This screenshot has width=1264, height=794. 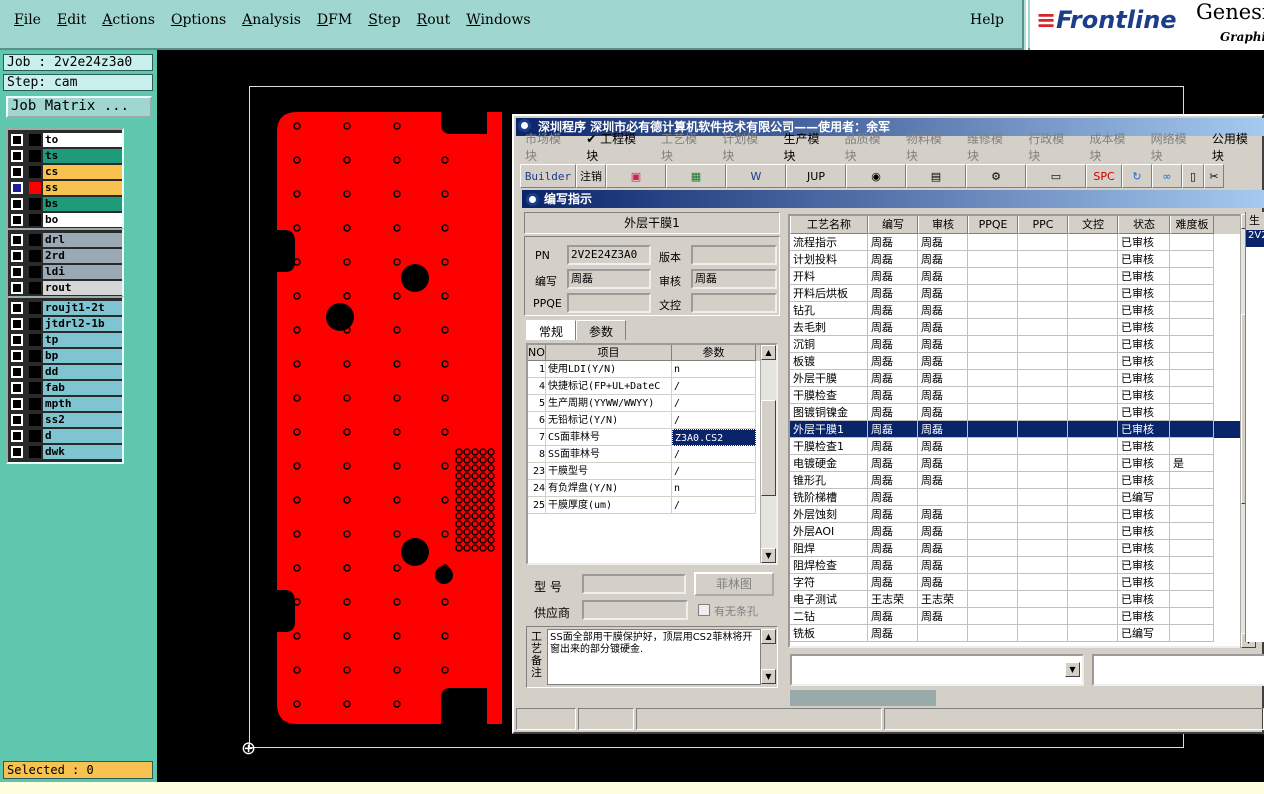 I want to click on param-row: 1 使用LDI(Y/N) n, so click(x=652, y=369).